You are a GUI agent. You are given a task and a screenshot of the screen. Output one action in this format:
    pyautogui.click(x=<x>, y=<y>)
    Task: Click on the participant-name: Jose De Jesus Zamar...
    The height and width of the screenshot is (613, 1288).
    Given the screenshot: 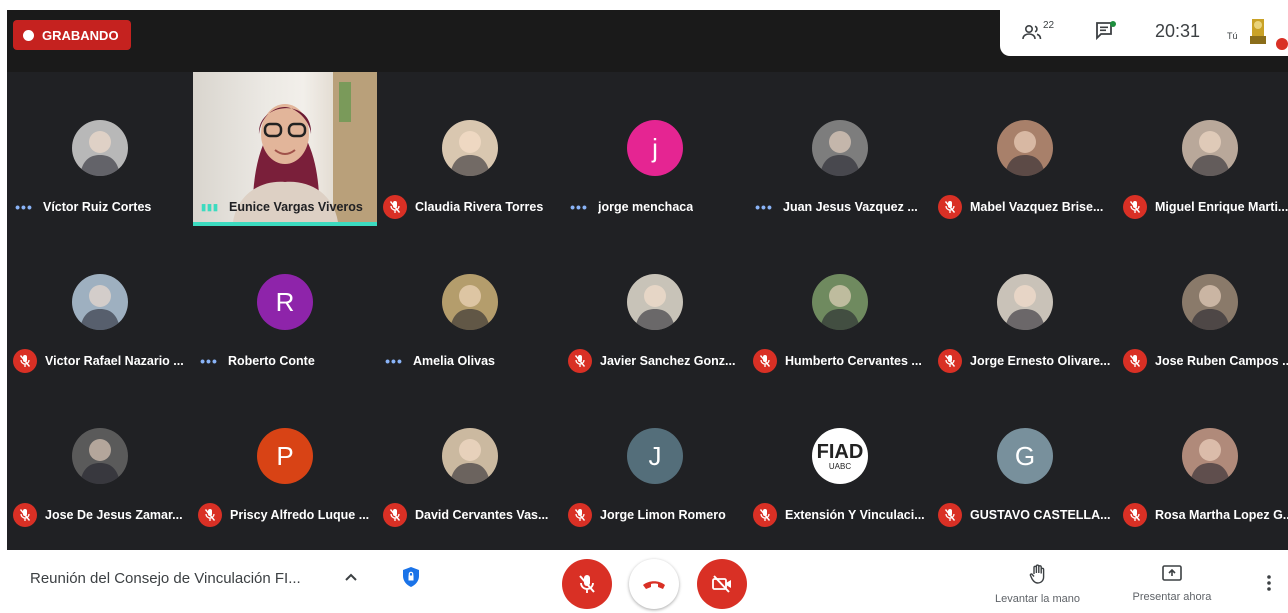 What is the action you would take?
    pyautogui.click(x=114, y=515)
    